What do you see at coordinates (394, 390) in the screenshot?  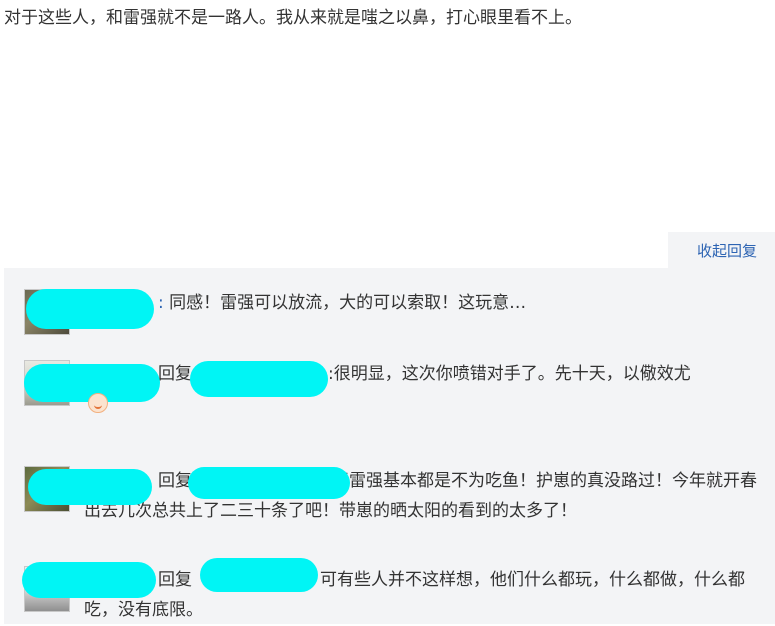 I see `reply-item: 回复 :很明显，这次你喷错对手了。先十天，以儆效尤` at bounding box center [394, 390].